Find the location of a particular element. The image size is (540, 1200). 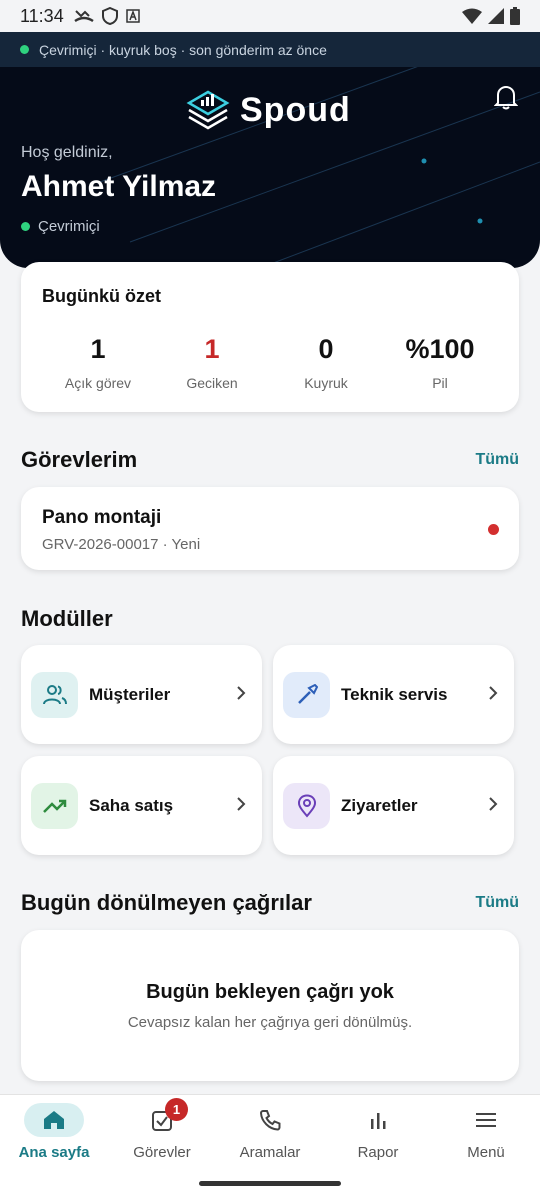

status-time: 11:34 is located at coordinates (42, 15).